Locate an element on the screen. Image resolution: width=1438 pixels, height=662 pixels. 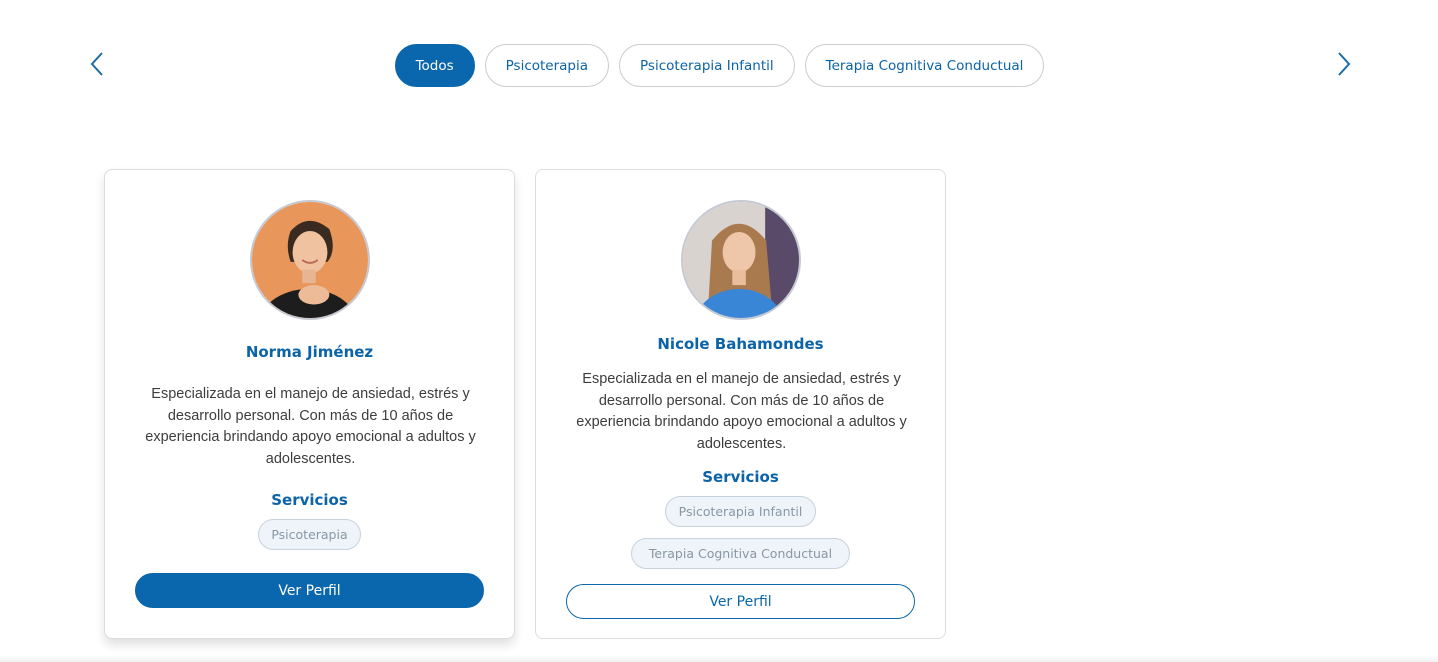
therapist-name: Norma Jiménez is located at coordinates (309, 352).